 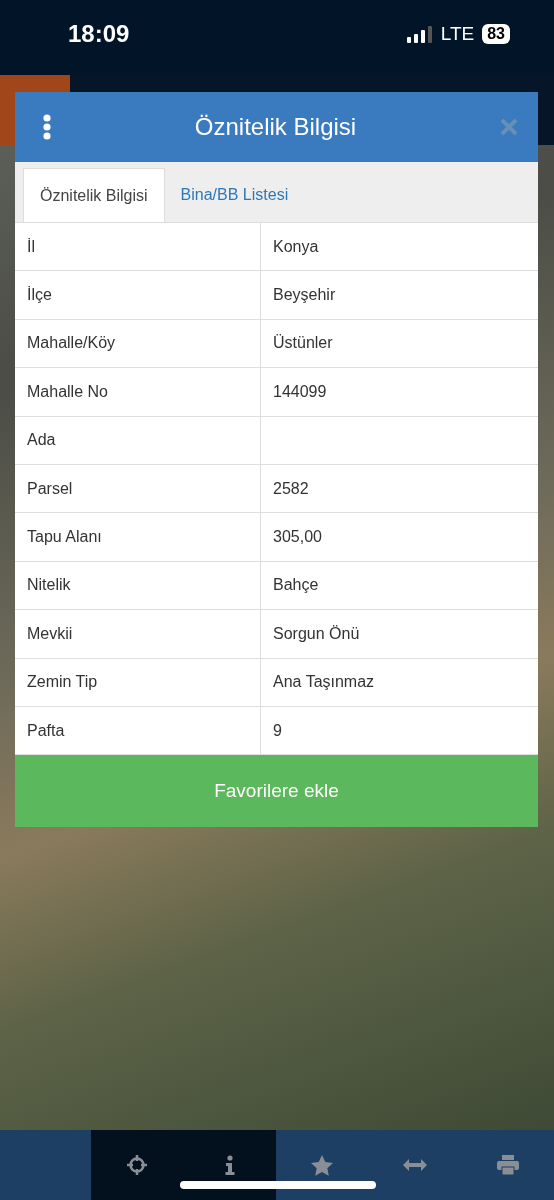 I want to click on attribute-label-cell: Mahalle No, so click(x=138, y=392).